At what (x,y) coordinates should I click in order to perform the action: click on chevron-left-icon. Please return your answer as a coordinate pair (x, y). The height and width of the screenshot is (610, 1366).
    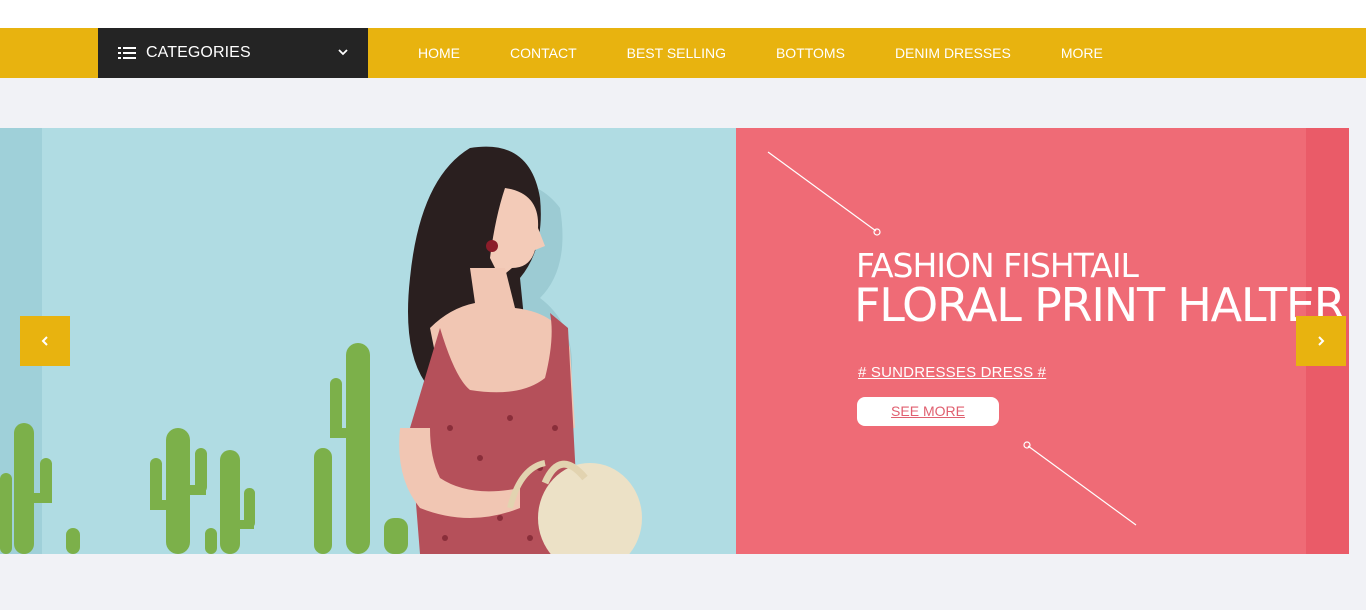
    Looking at the image, I should click on (44, 341).